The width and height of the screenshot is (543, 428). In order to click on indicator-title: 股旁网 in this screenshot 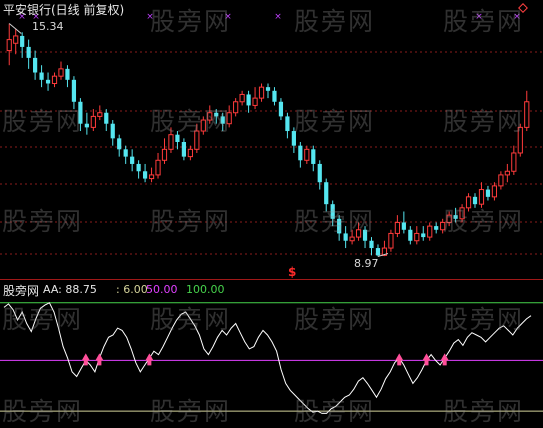, I will do `click(21, 291)`.